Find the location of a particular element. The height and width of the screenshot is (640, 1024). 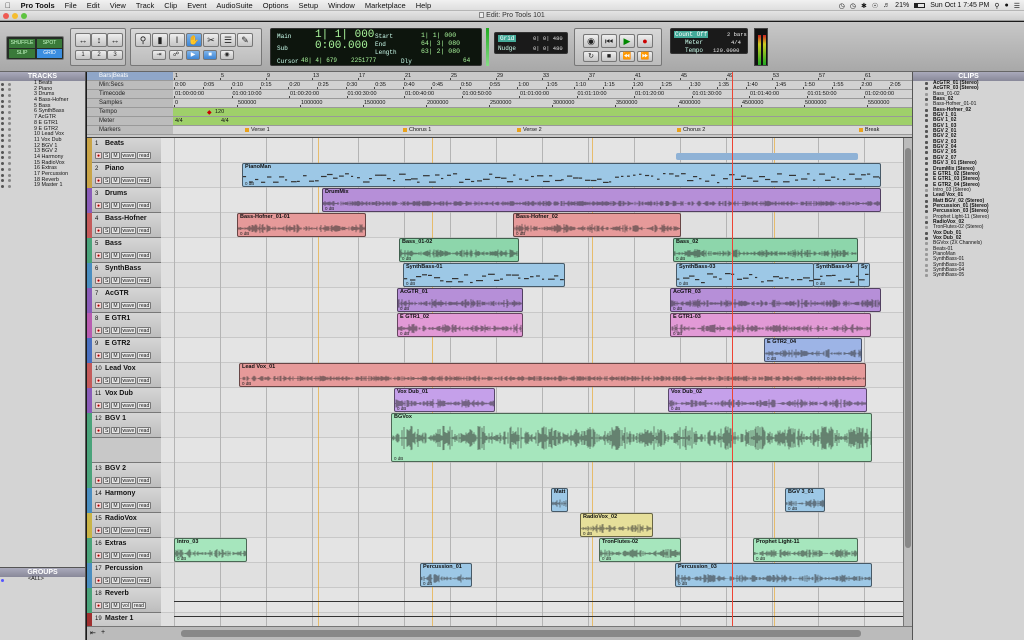

track-name: E GTR2 is located at coordinates (117, 343).